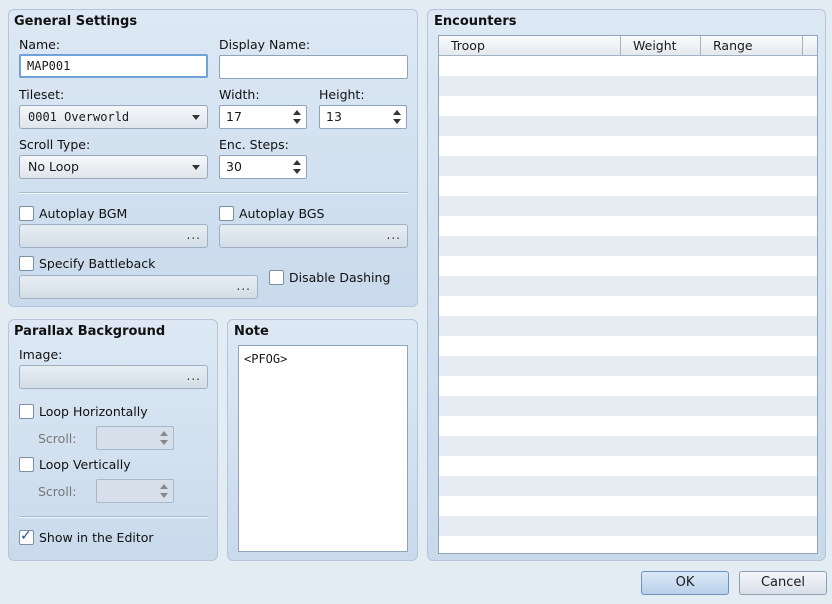 The width and height of the screenshot is (832, 604). What do you see at coordinates (113, 66) in the screenshot?
I see `name-input: MAP001` at bounding box center [113, 66].